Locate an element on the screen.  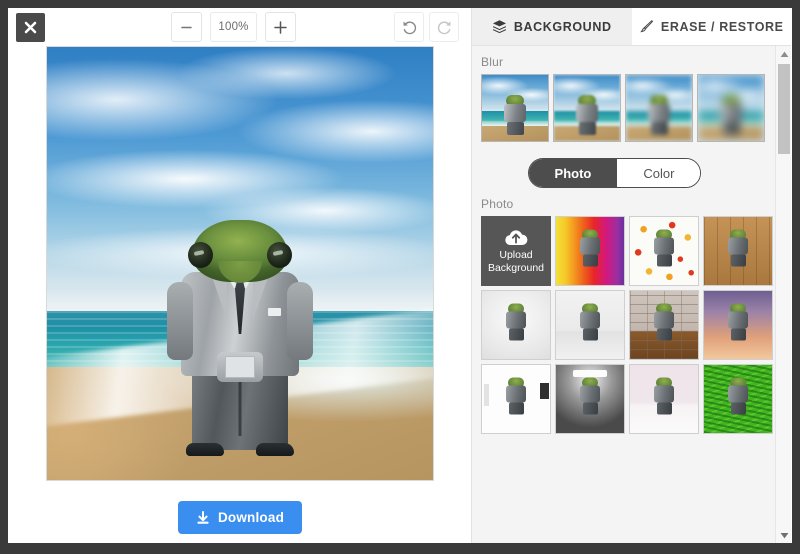
editor-toolbar: 100% is located at coordinates (239, 27).